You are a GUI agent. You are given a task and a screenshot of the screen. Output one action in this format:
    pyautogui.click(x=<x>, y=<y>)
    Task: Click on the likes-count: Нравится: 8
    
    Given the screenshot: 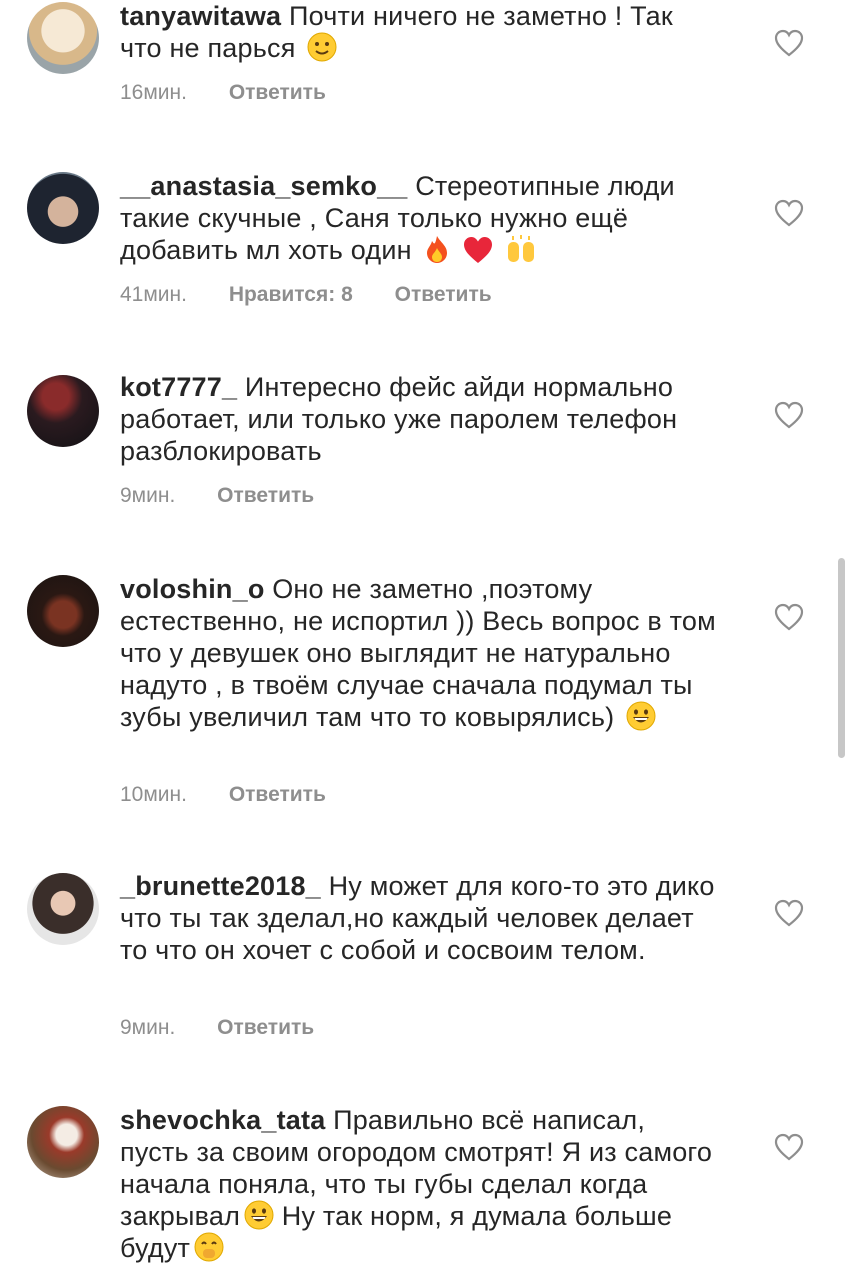 What is the action you would take?
    pyautogui.click(x=291, y=294)
    